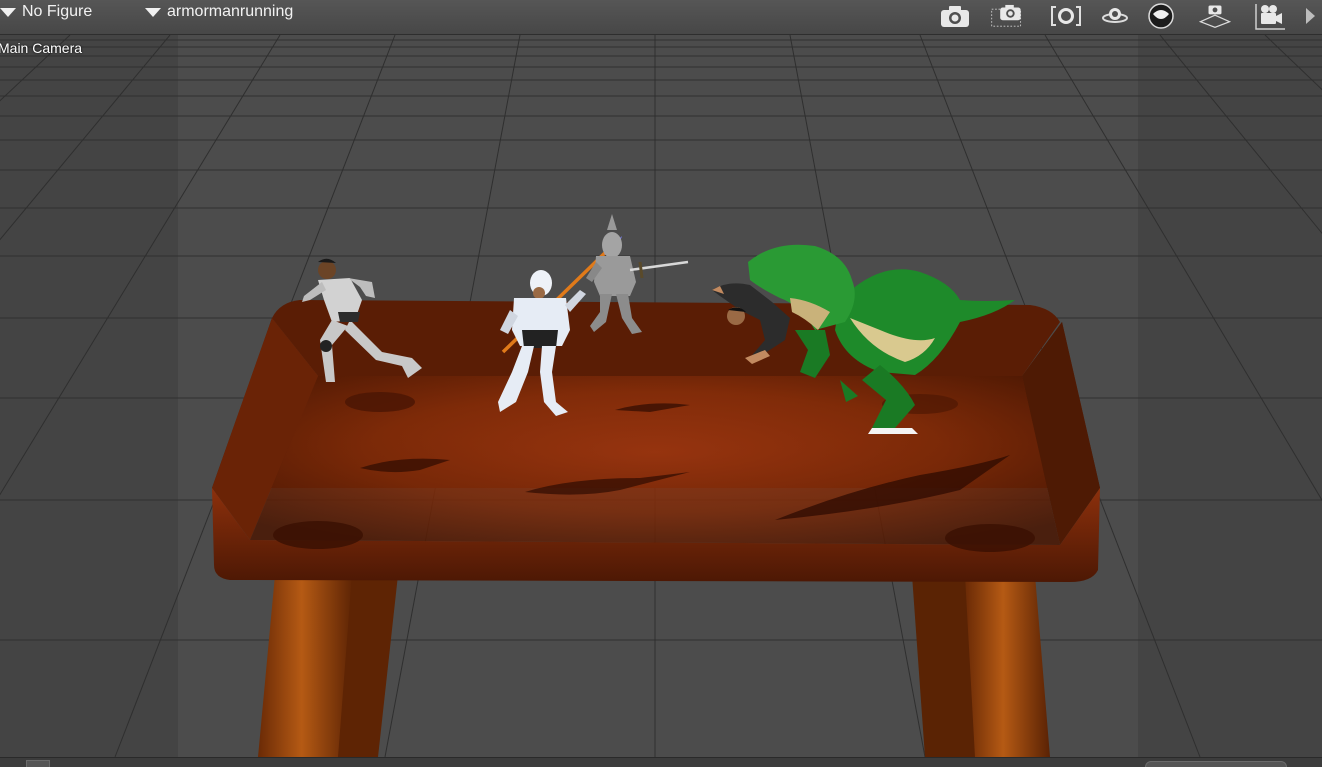 The image size is (1322, 767). I want to click on figure-dropdown-value: No Figure, so click(57, 11).